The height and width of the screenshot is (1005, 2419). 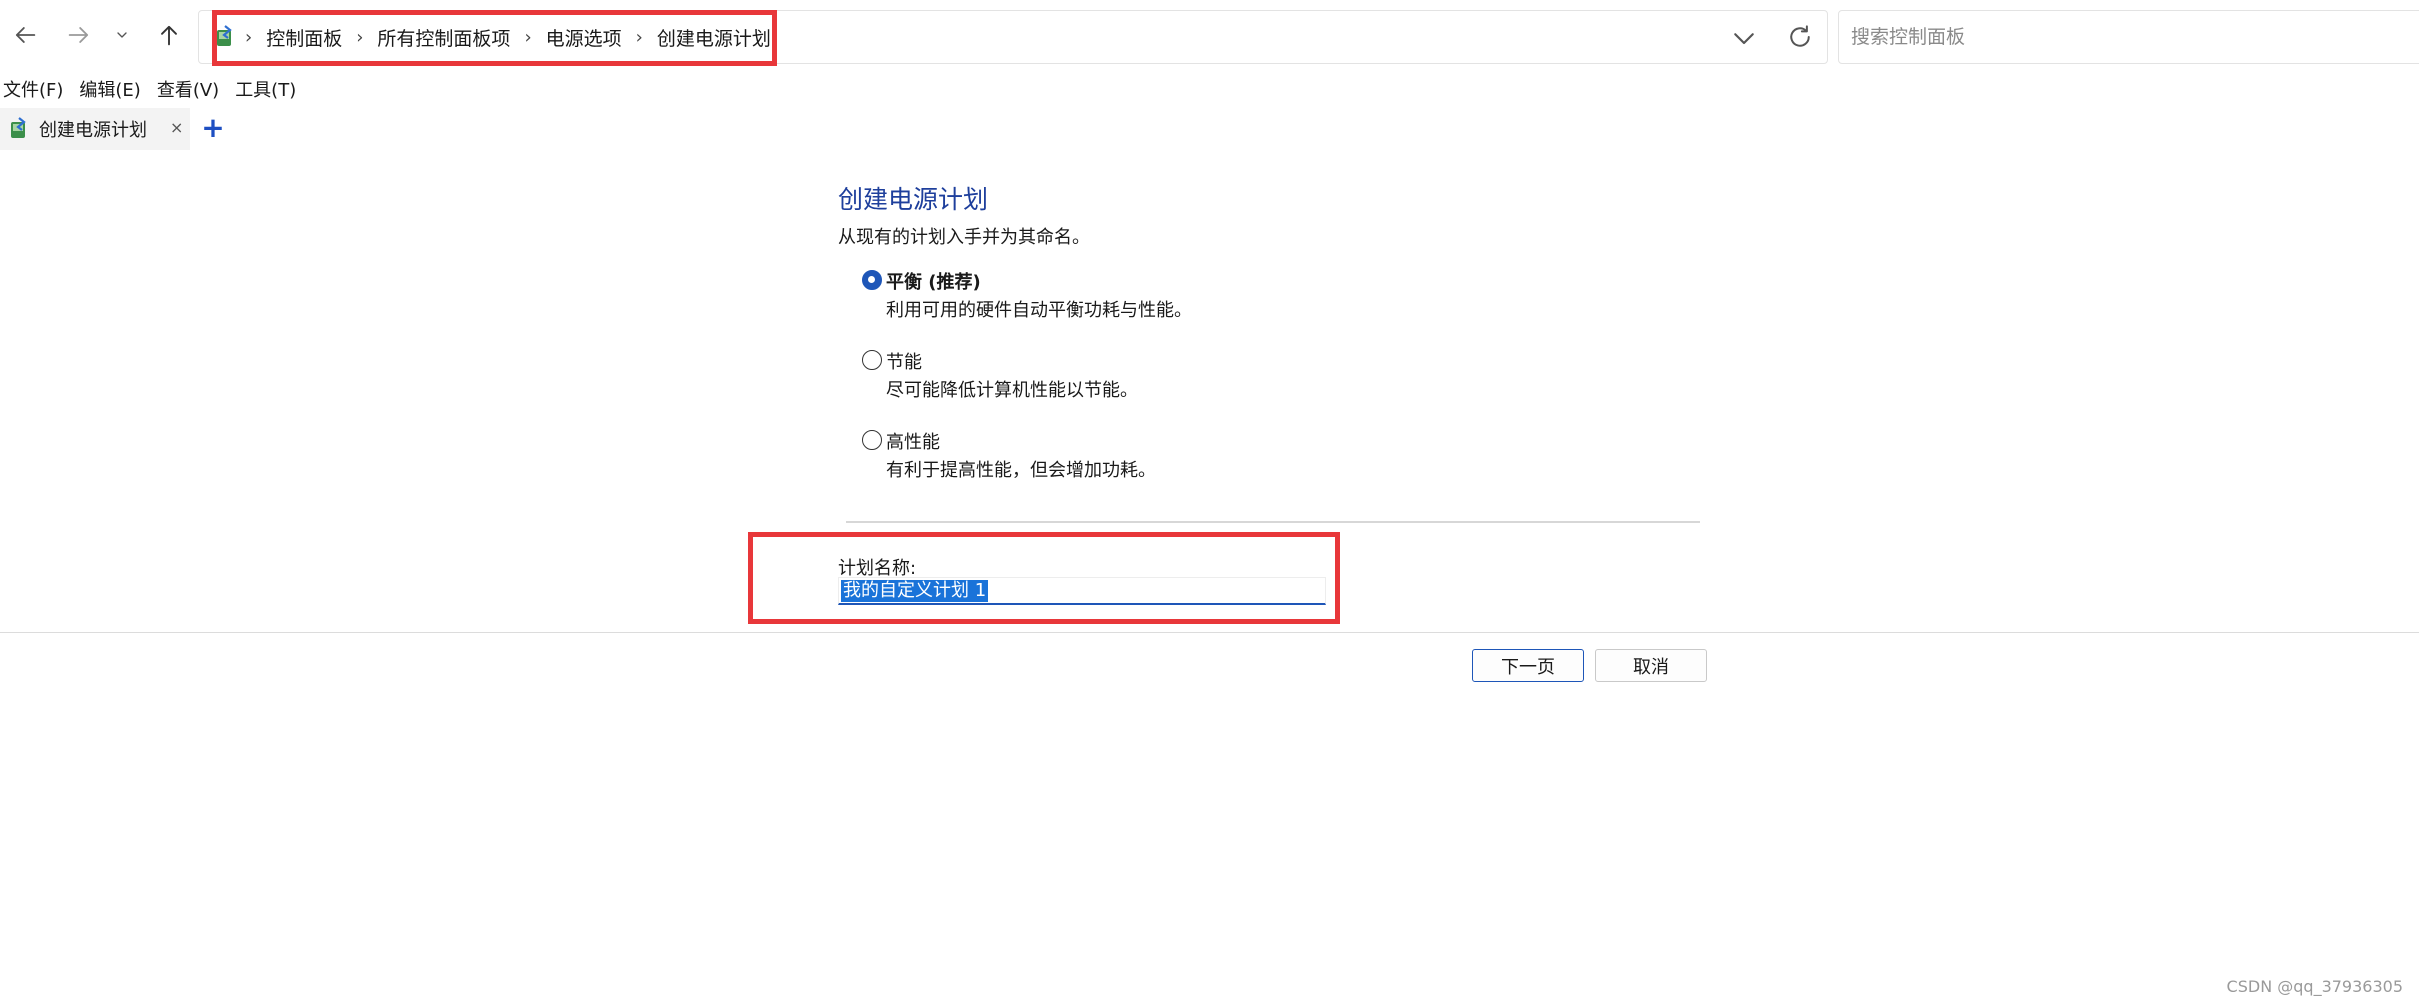 I want to click on address-history-chevron-icon, so click(x=1744, y=38).